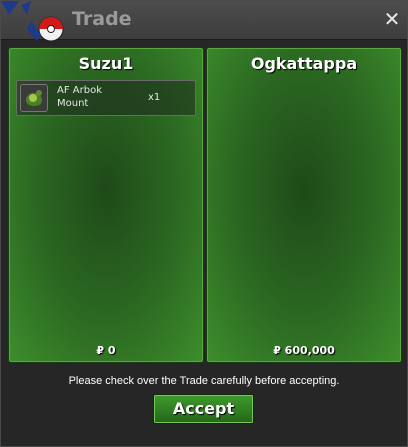 This screenshot has height=447, width=408. What do you see at coordinates (392, 19) in the screenshot?
I see `close-icon: ✕` at bounding box center [392, 19].